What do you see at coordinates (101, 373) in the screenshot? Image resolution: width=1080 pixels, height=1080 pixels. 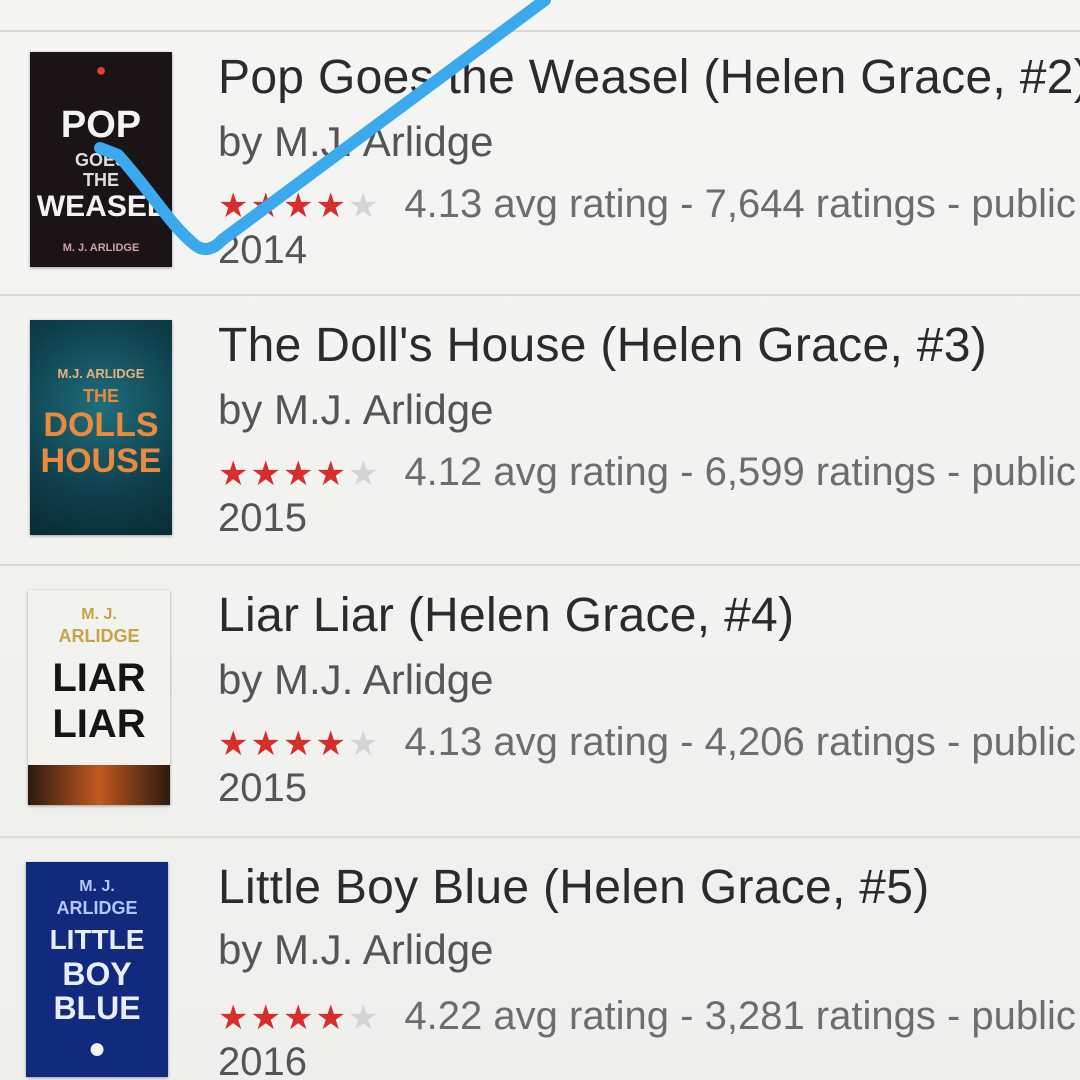 I see `cover-text: M.J. ARLIDGE` at bounding box center [101, 373].